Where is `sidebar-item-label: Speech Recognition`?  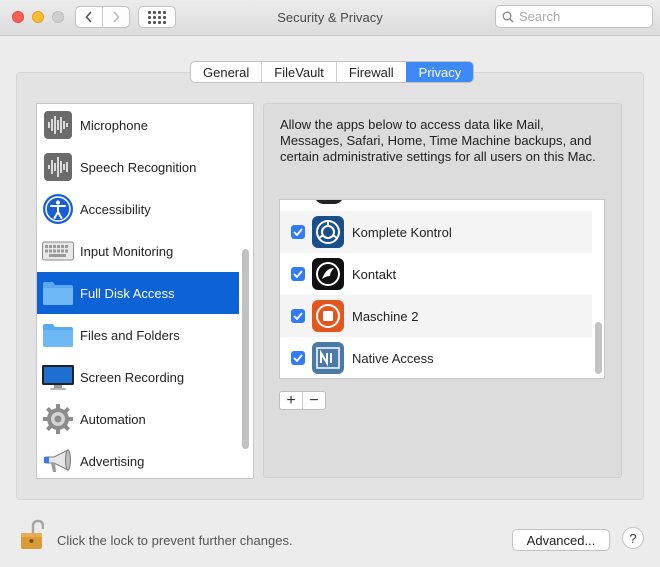 sidebar-item-label: Speech Recognition is located at coordinates (138, 167).